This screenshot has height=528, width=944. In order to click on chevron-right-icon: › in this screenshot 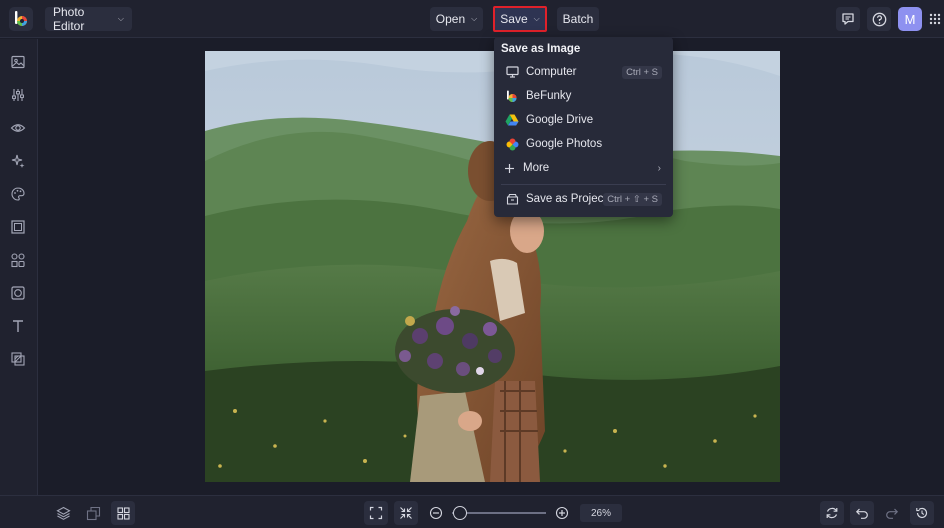, I will do `click(659, 168)`.